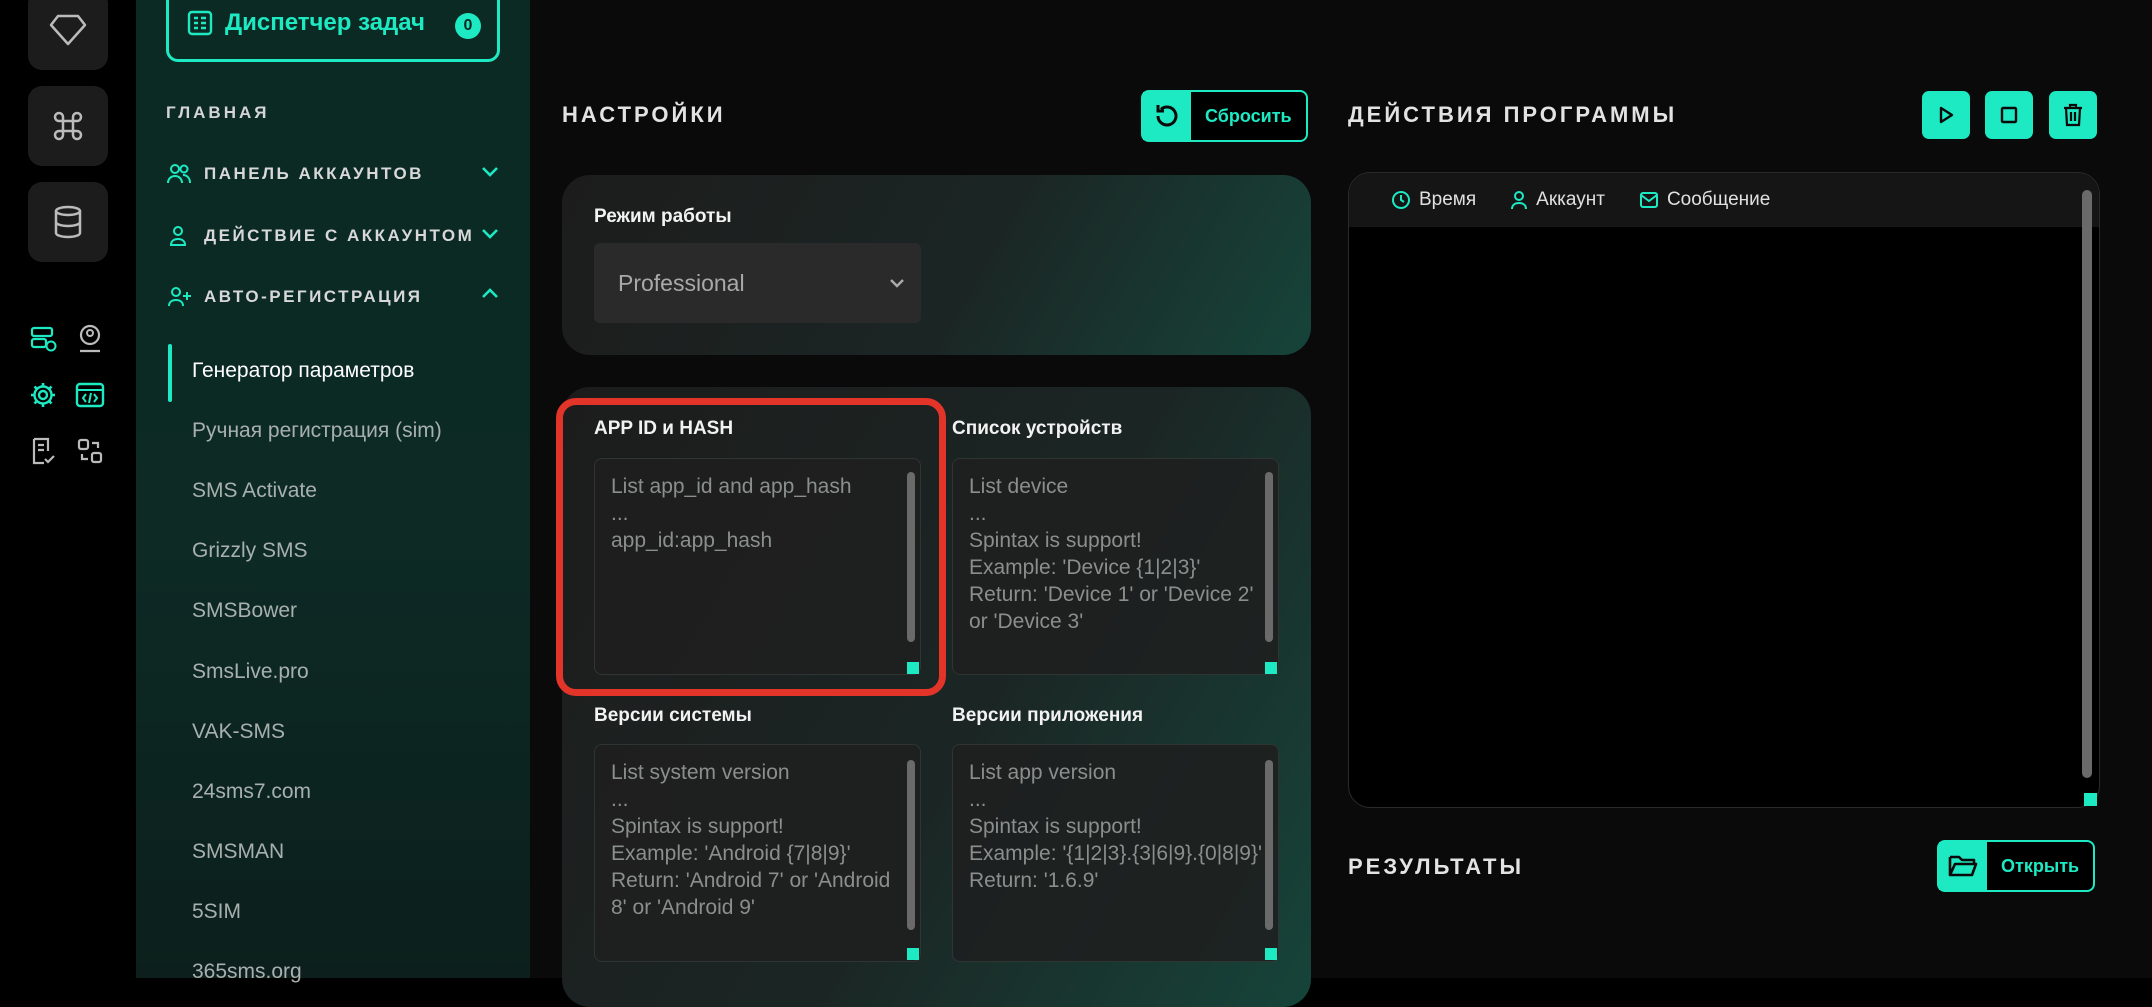 The width and height of the screenshot is (2152, 1007). I want to click on log-column-label: Время, so click(1448, 199).